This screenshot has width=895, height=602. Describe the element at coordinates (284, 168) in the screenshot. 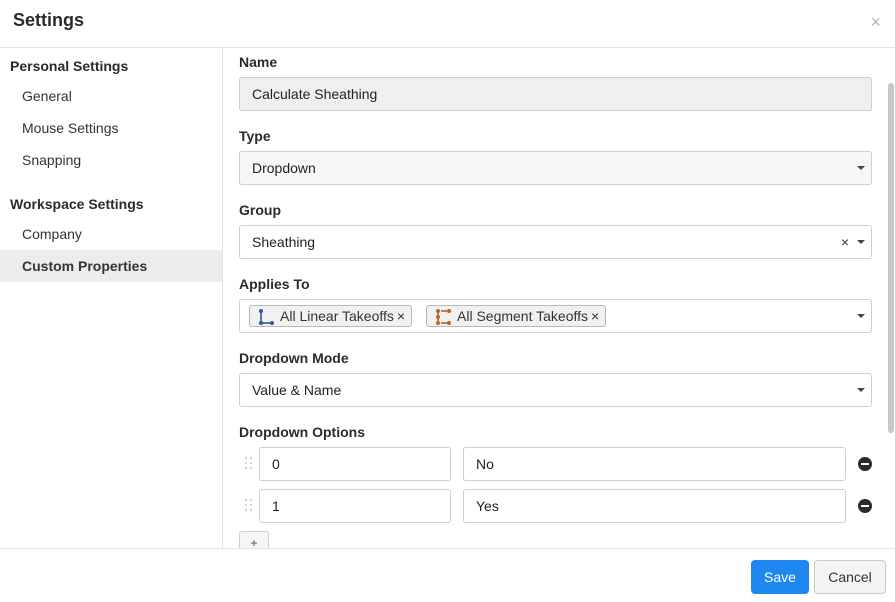

I see `type-value: Dropdown` at that location.